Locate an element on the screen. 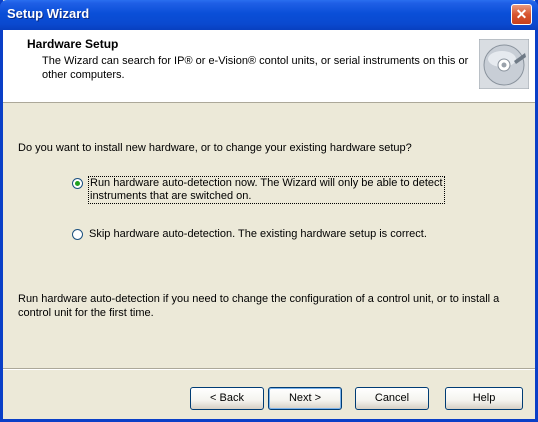  help-button: Help is located at coordinates (484, 398).